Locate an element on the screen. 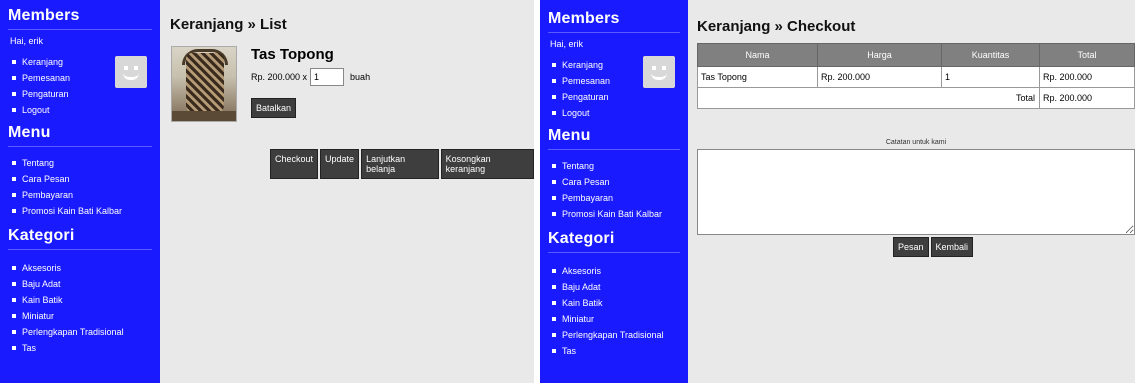 The height and width of the screenshot is (383, 1135). table-header-row: Nama Harga Kuantitas Total is located at coordinates (916, 55).